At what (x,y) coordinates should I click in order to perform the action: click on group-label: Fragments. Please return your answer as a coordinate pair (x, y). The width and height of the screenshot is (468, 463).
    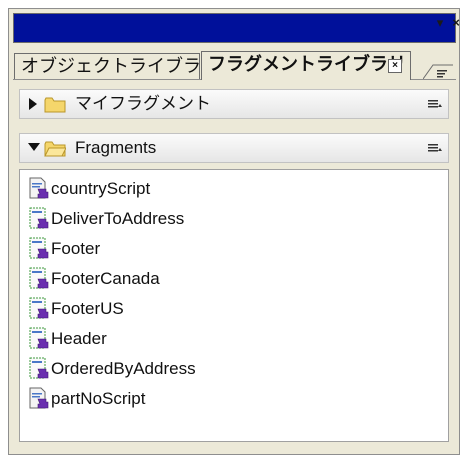
    Looking at the image, I should click on (116, 147).